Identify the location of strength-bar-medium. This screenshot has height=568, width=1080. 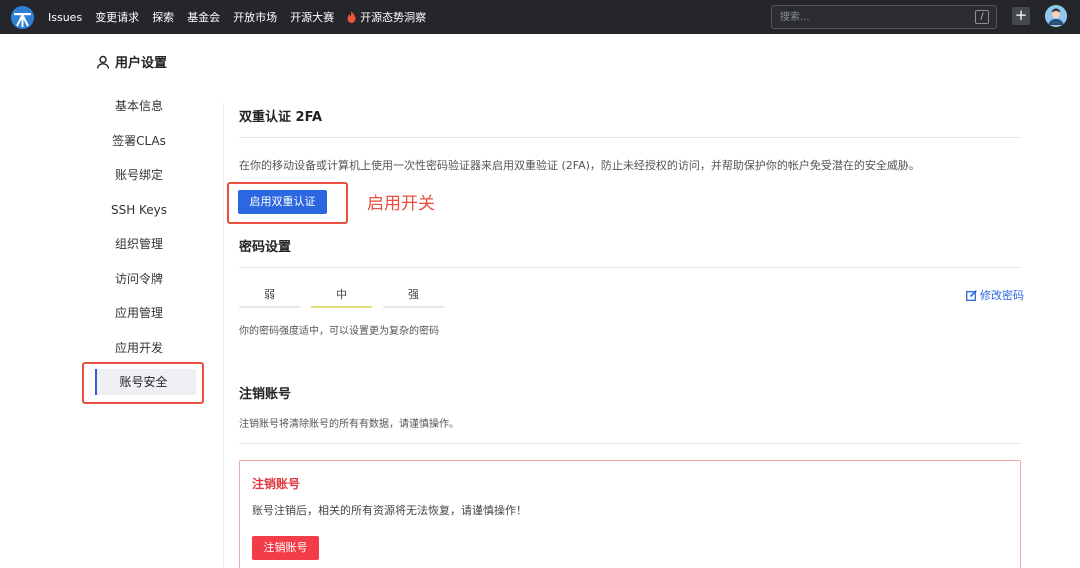
(341, 307).